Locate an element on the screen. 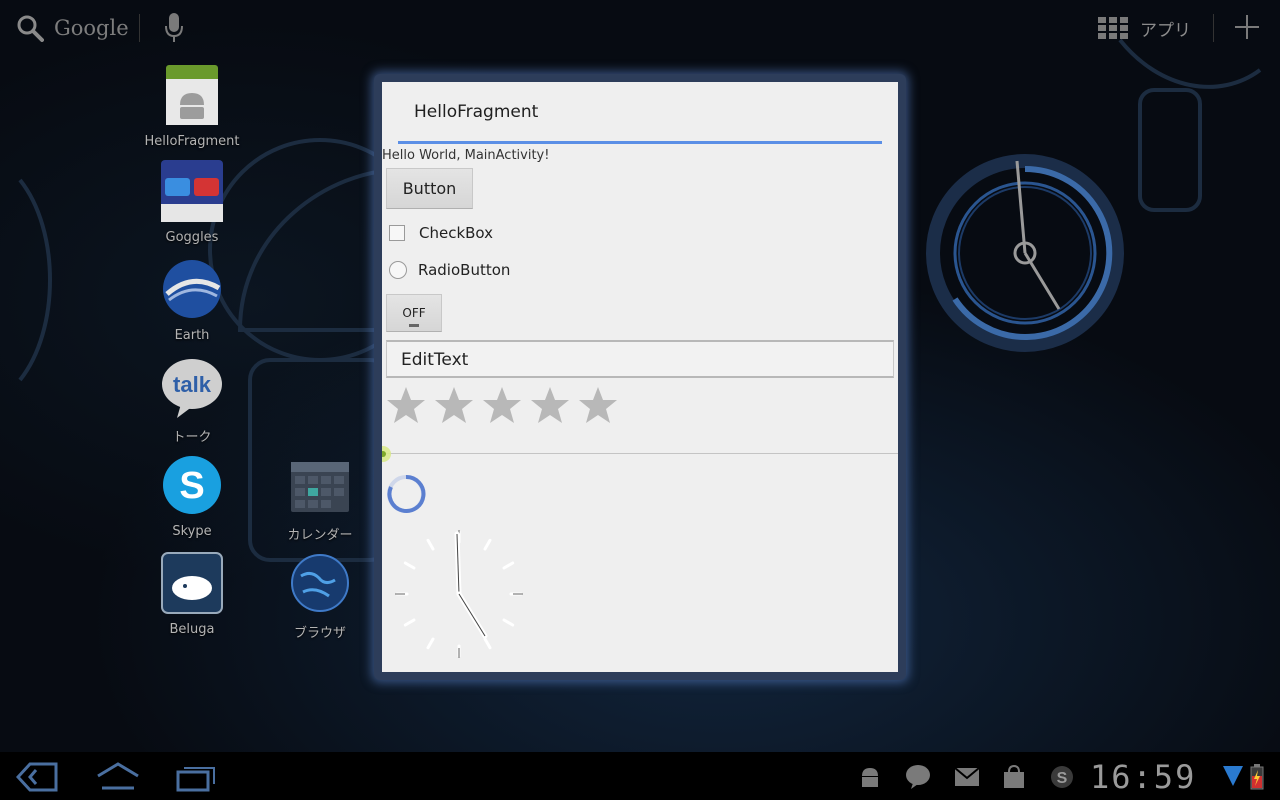  plus-icon is located at coordinates (1247, 27).